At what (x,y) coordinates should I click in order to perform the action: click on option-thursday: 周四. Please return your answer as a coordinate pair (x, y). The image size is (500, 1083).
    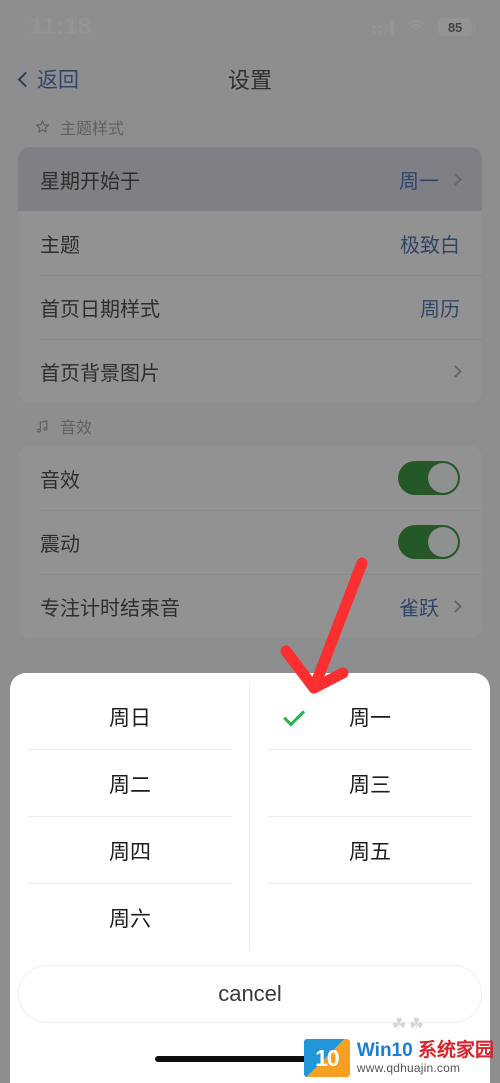
    Looking at the image, I should click on (130, 850).